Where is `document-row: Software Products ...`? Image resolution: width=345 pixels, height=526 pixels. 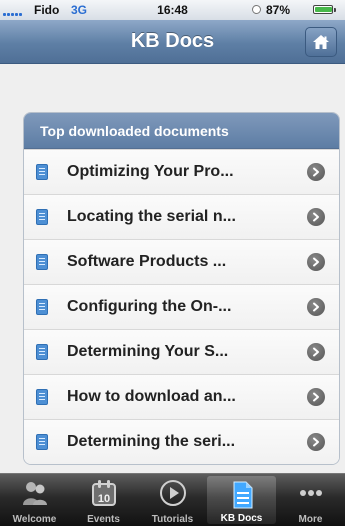 document-row: Software Products ... is located at coordinates (181, 261).